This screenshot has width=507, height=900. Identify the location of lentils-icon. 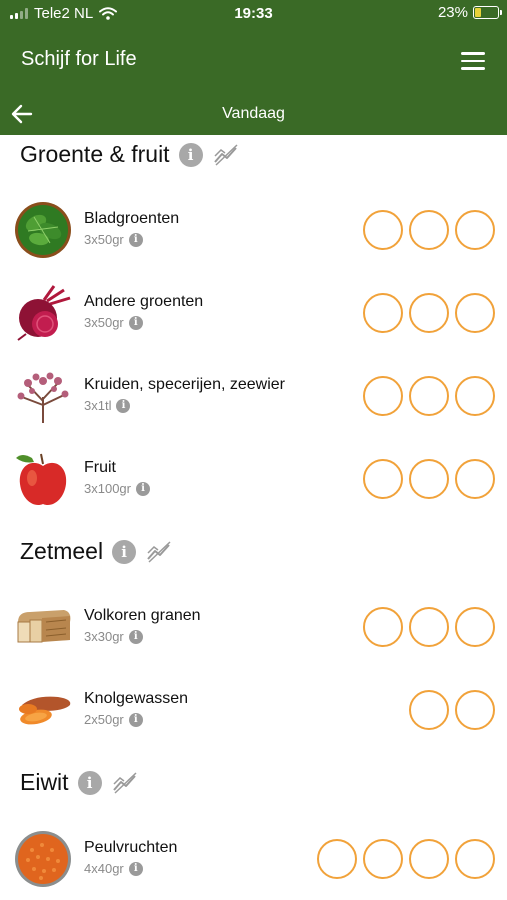
(43, 859).